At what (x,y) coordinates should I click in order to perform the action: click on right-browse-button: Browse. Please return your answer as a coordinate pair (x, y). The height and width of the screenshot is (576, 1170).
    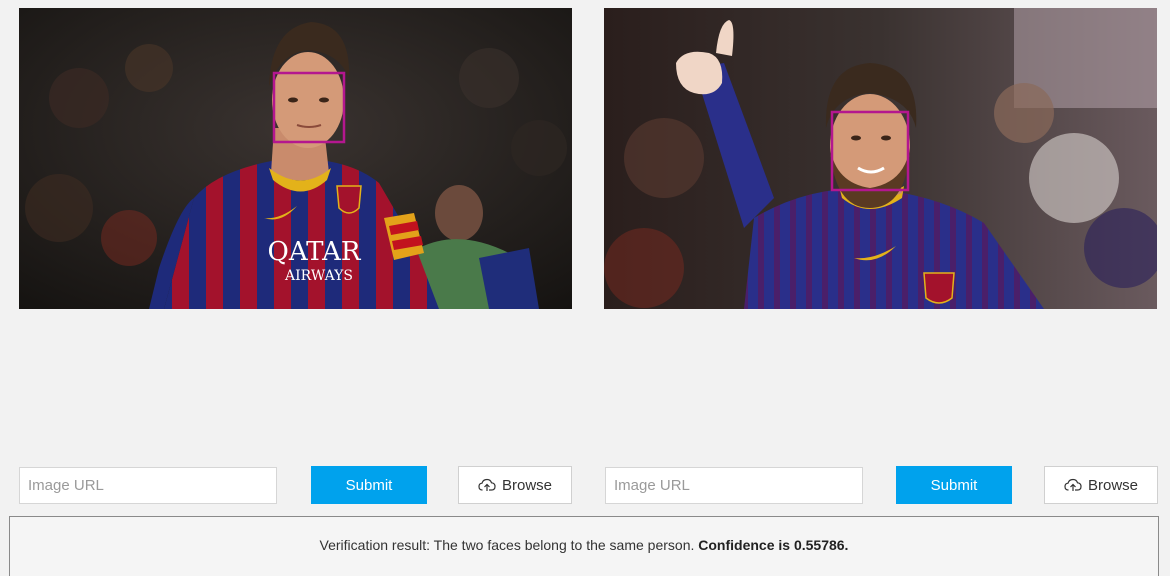
    Looking at the image, I should click on (1101, 485).